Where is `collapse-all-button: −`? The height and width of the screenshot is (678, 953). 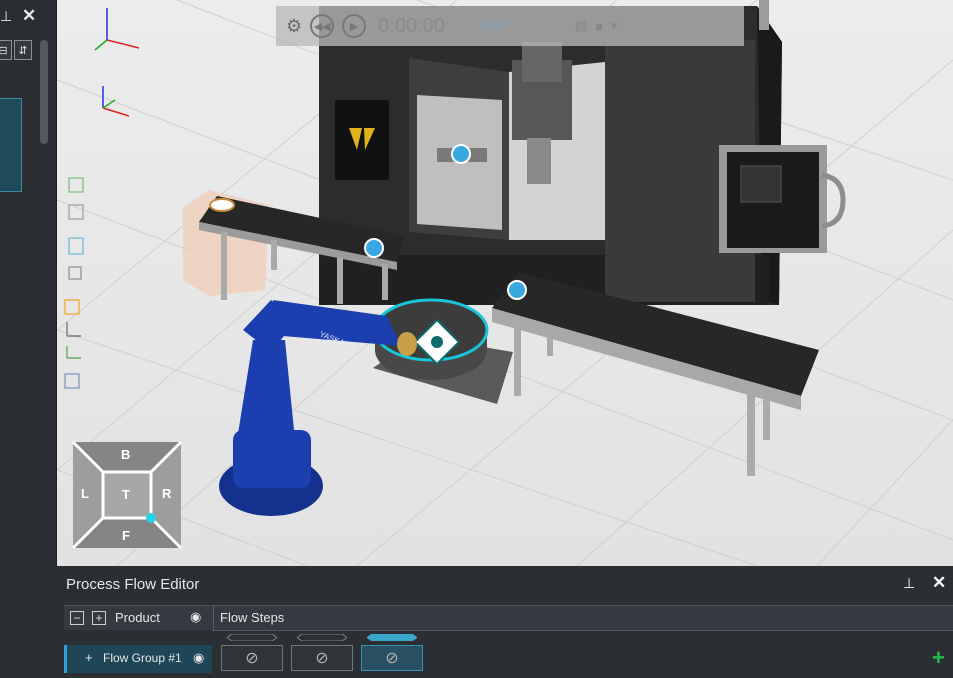
collapse-all-button: − is located at coordinates (77, 618).